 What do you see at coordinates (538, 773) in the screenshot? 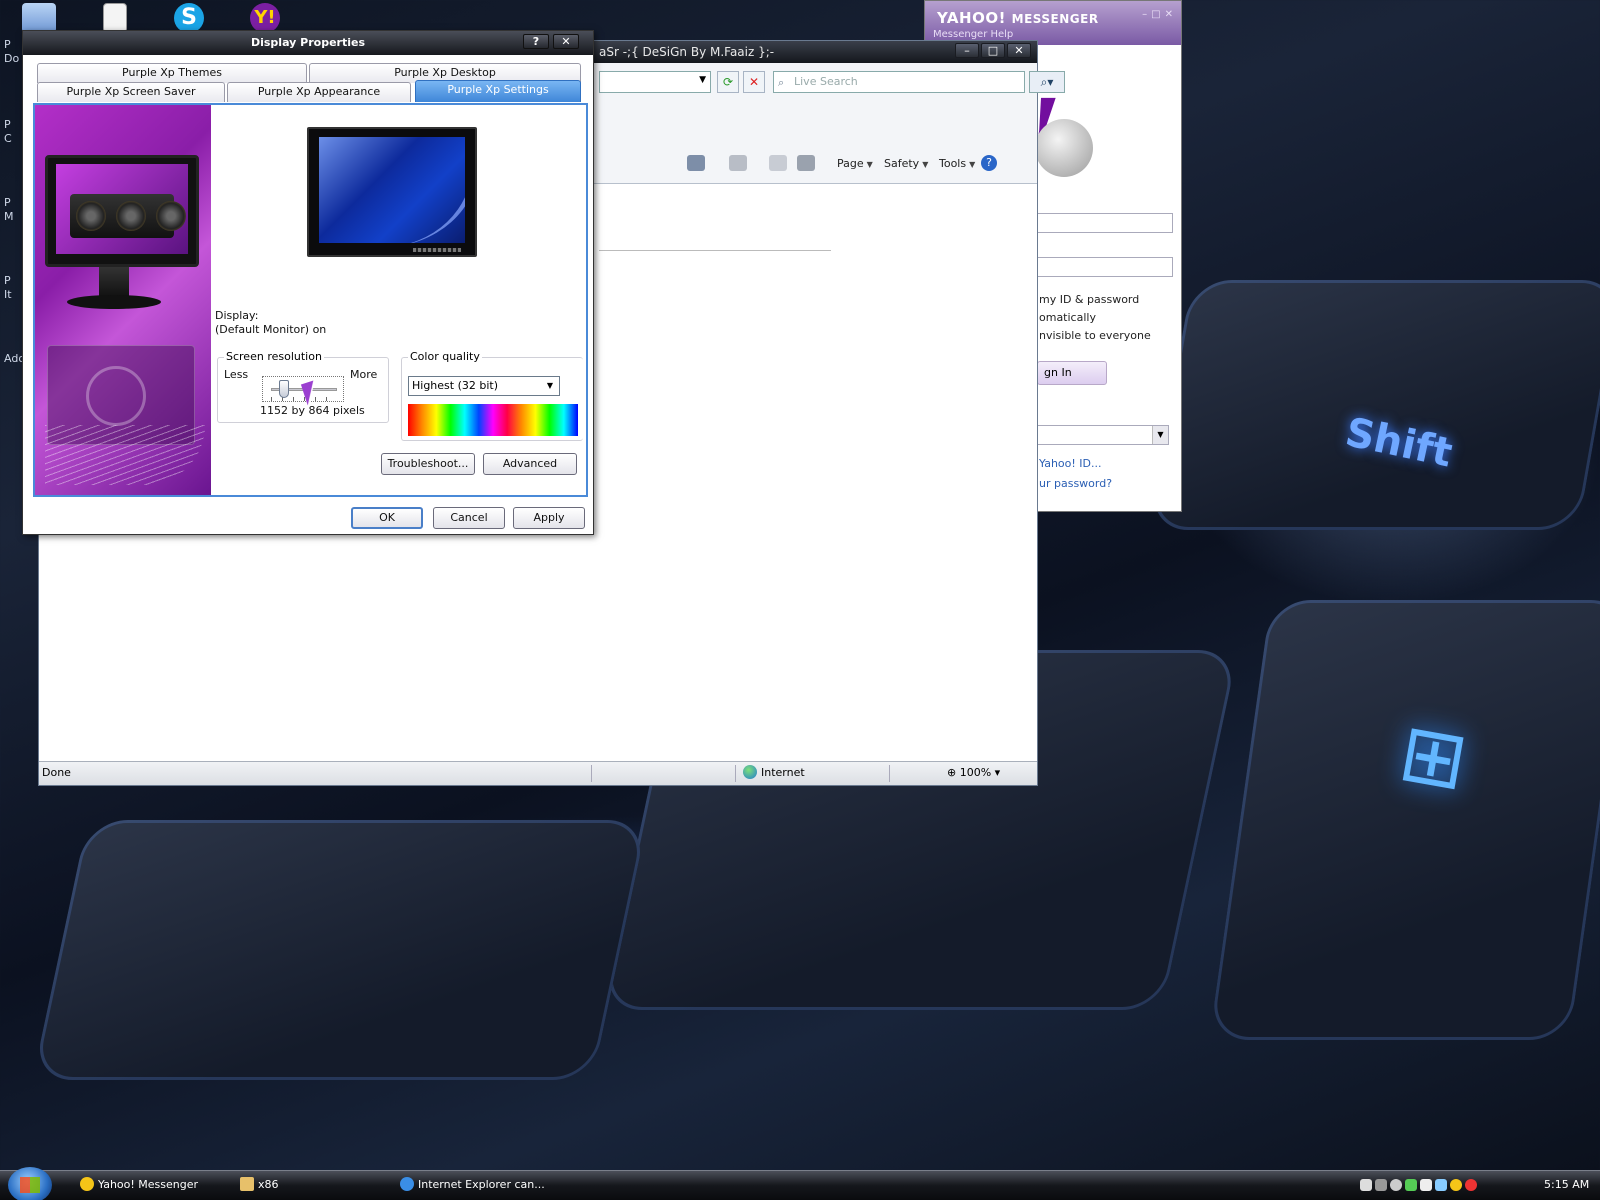
I see `ie-status-bar: Done Internet ⊕ 100% ▾` at bounding box center [538, 773].